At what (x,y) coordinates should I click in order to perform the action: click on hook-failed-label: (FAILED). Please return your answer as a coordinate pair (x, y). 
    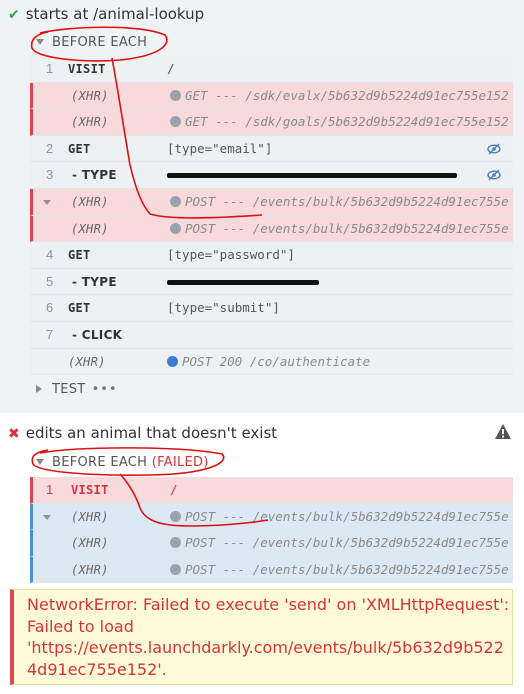
    Looking at the image, I should click on (180, 462).